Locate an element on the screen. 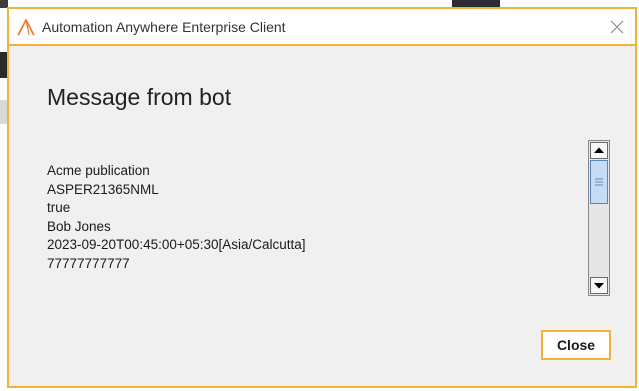 The width and height of the screenshot is (639, 391). title-bar: Automation Anywhere Enterprise Client is located at coordinates (322, 27).